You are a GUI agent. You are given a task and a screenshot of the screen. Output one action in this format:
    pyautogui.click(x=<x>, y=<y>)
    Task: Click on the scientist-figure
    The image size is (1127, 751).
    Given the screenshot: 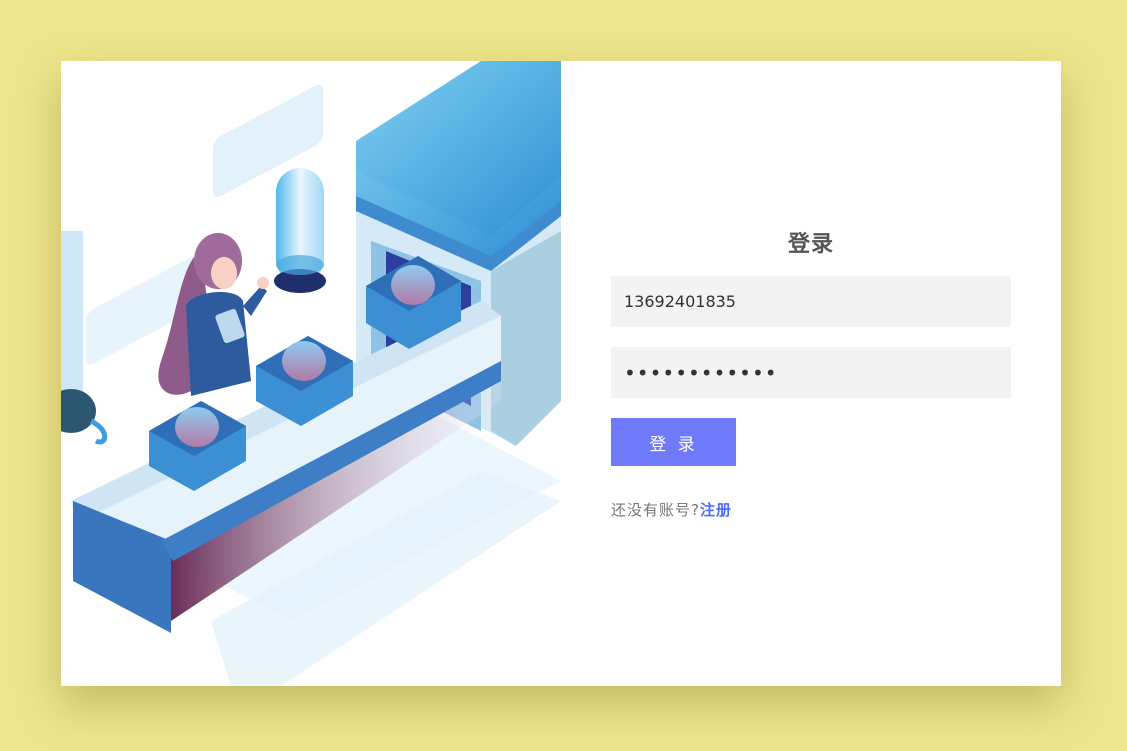 What is the action you would take?
    pyautogui.click(x=213, y=314)
    